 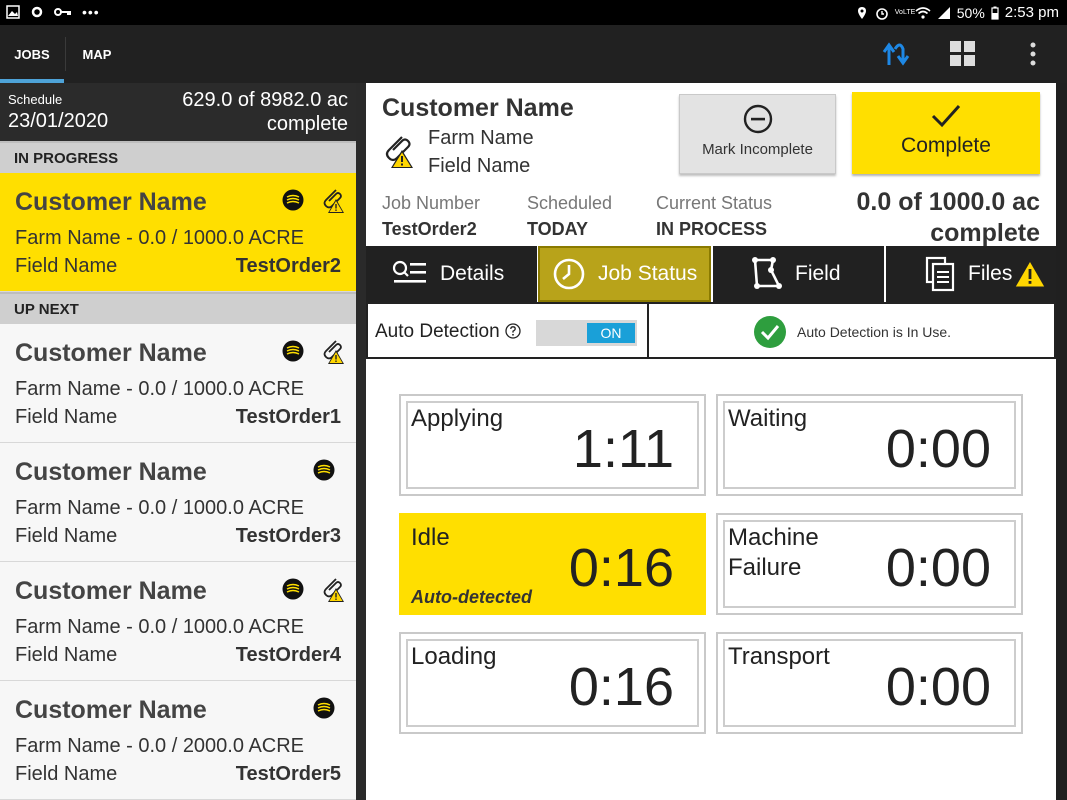 I want to click on timer-note: Auto-detected, so click(x=471, y=597).